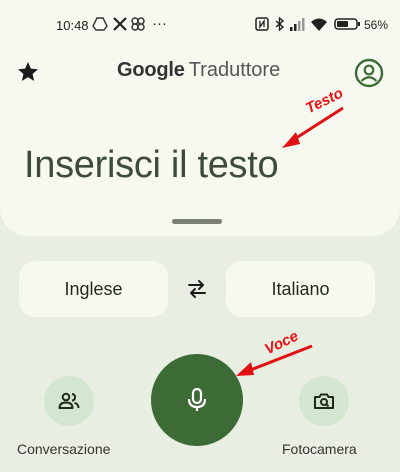  Describe the element at coordinates (28, 72) in the screenshot. I see `star-icon` at that location.